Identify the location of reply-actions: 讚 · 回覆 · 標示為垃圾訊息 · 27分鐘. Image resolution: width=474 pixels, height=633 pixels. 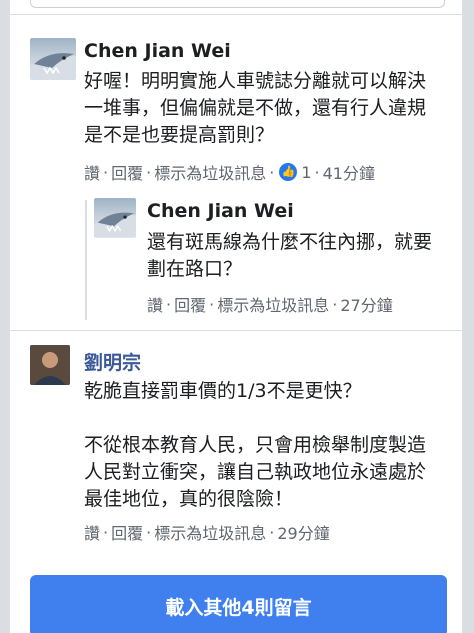
(270, 304).